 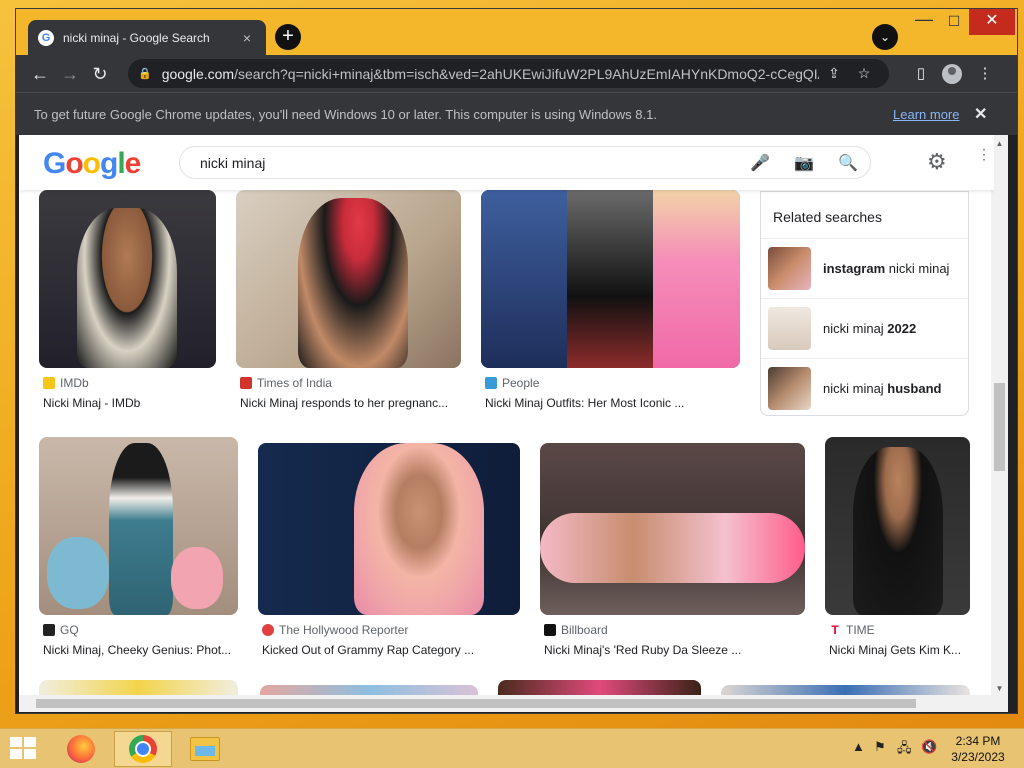 What do you see at coordinates (834, 73) in the screenshot?
I see `share-icon: ⇪` at bounding box center [834, 73].